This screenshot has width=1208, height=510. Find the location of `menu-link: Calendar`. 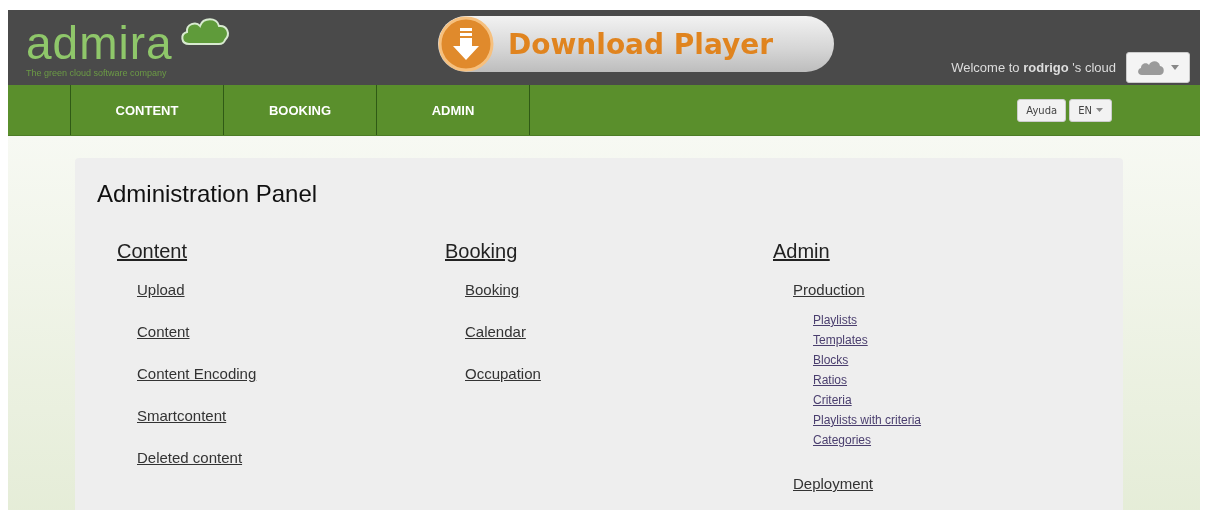

menu-link: Calendar is located at coordinates (495, 331).